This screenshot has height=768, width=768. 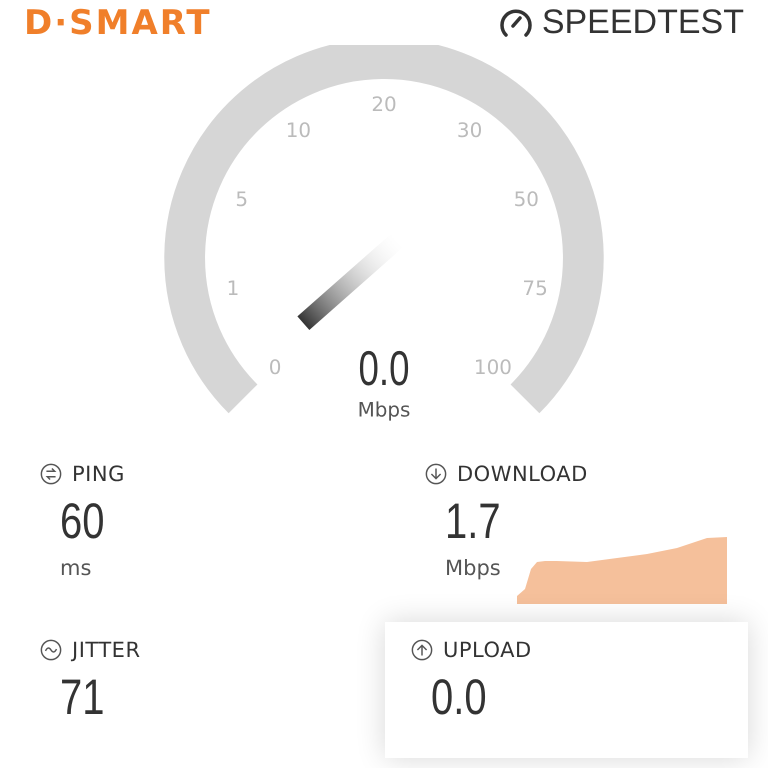 I want to click on metric-label: JITTER, so click(x=106, y=650).